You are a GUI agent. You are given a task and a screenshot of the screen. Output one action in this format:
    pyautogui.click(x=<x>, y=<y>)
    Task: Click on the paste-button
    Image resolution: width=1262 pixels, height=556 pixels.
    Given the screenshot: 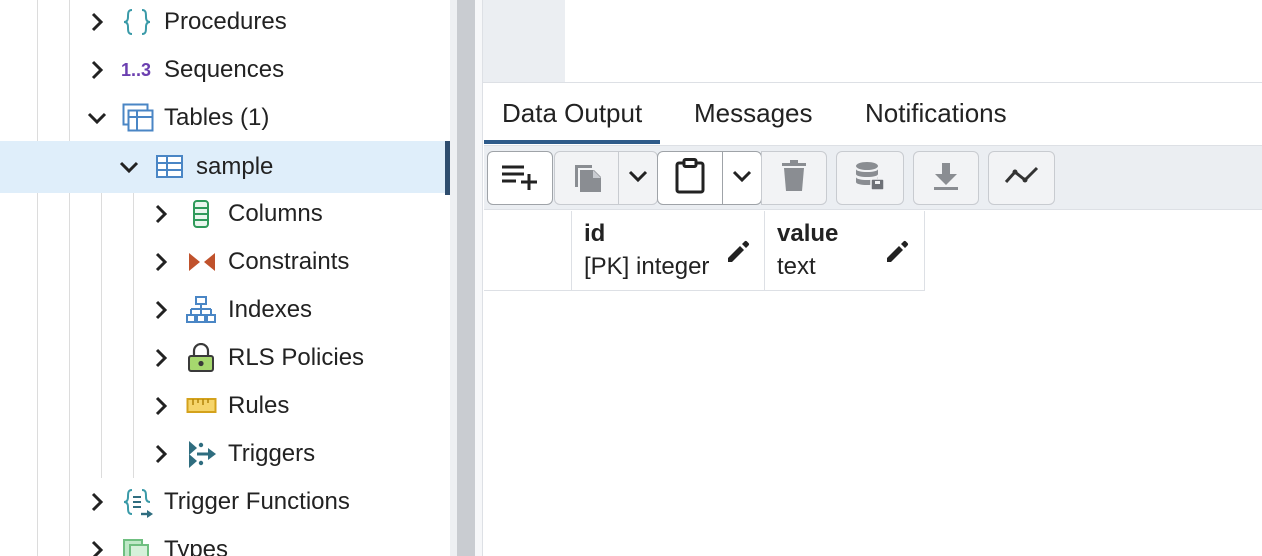 What is the action you would take?
    pyautogui.click(x=690, y=178)
    